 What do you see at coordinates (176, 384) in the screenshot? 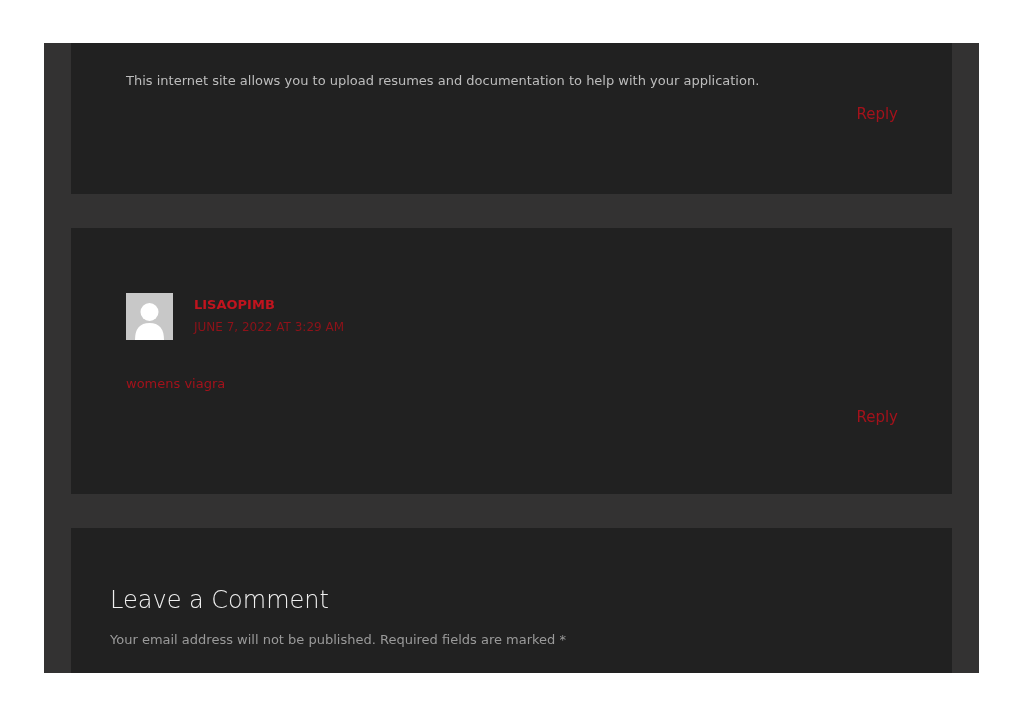
I see `comment-link: womens viagra` at bounding box center [176, 384].